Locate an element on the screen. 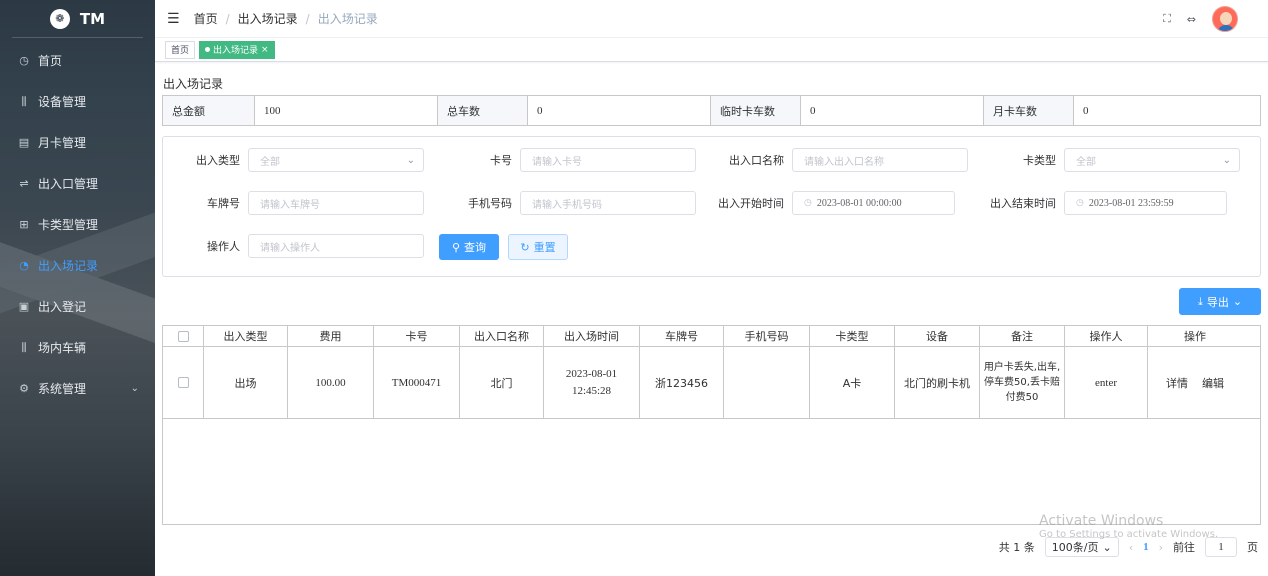  summary-value-total-cars: 0 is located at coordinates (619, 110).